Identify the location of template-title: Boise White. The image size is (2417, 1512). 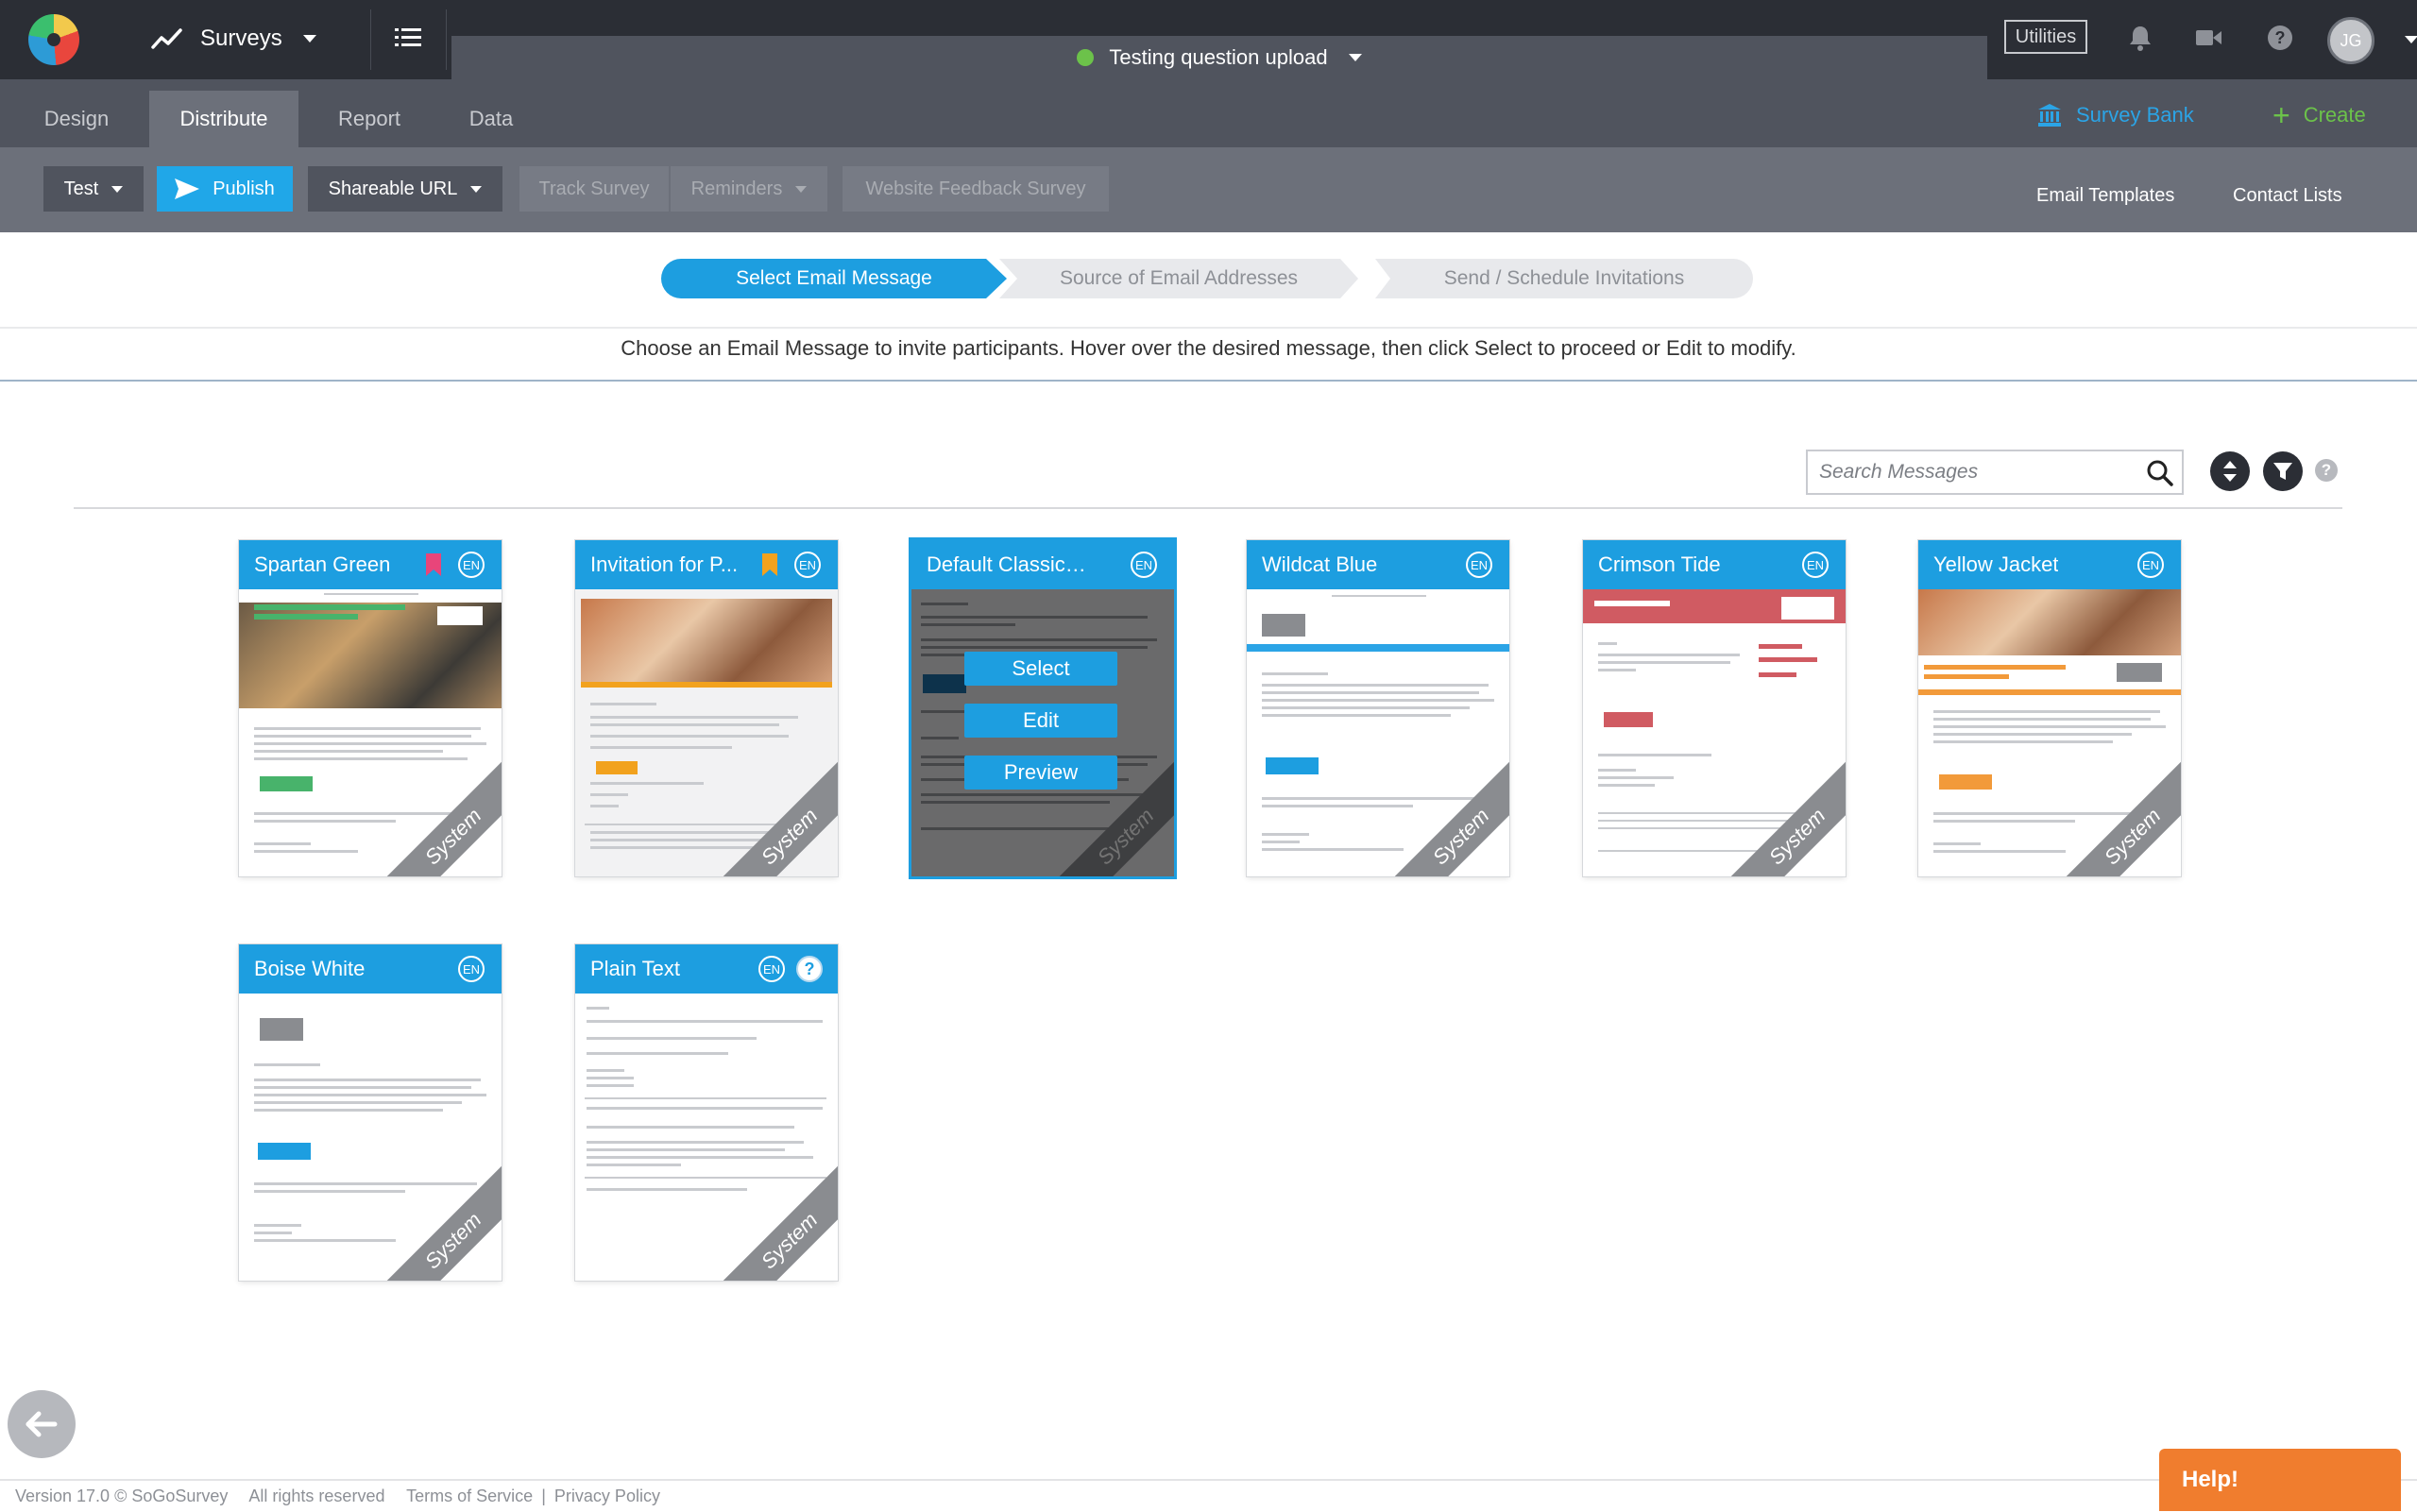
(310, 968).